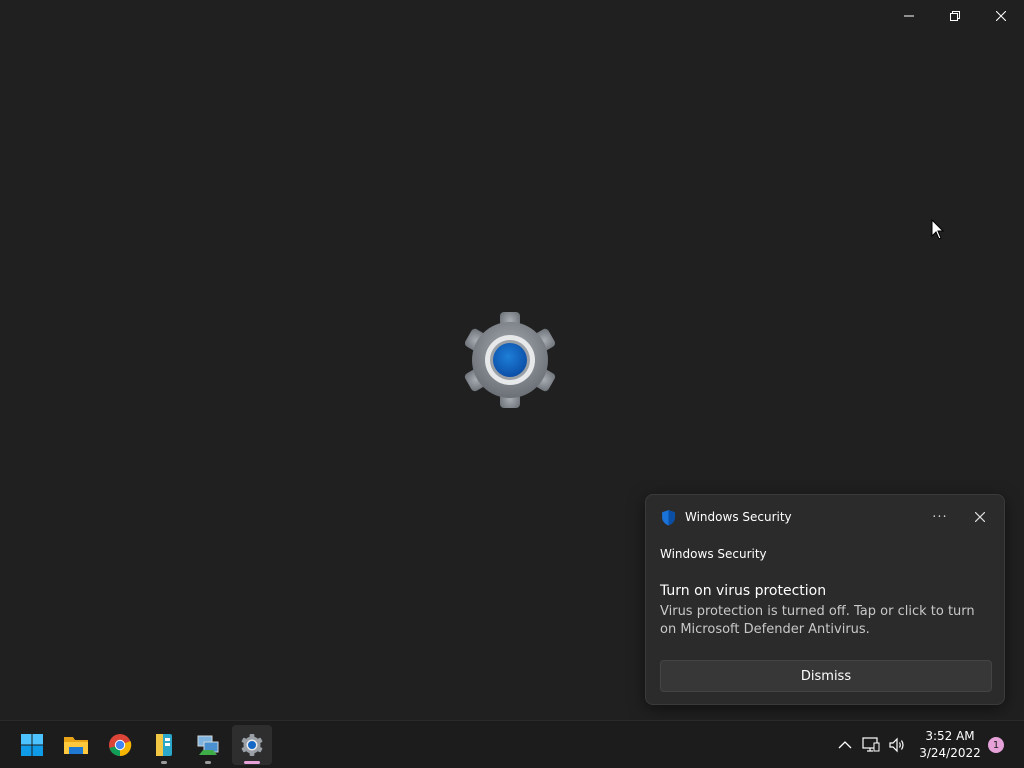 The width and height of the screenshot is (1024, 768). I want to click on mouse-cursor-icon, so click(938, 229).